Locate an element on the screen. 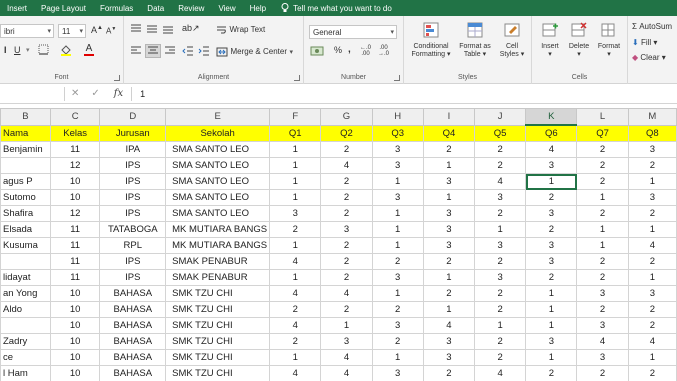 Image resolution: width=677 pixels, height=381 pixels. cell: Elsada is located at coordinates (25, 229).